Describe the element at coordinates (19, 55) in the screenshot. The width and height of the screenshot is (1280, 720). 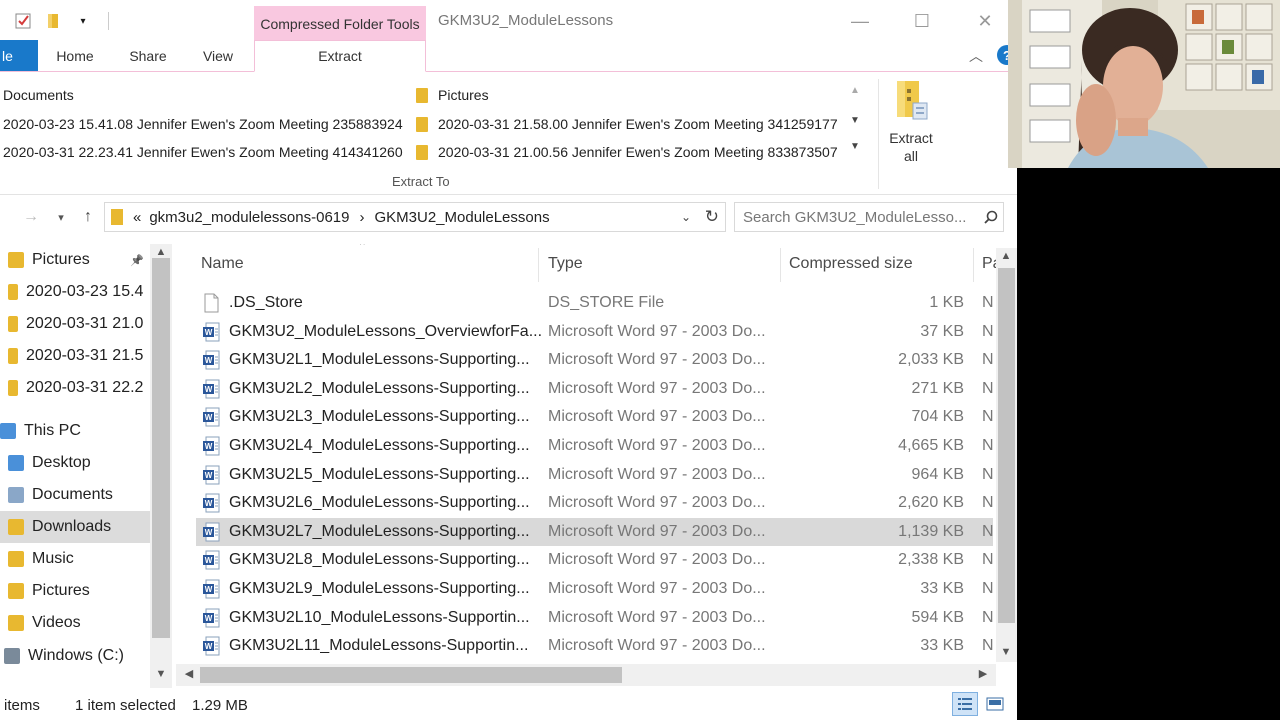
I see `tab-file: le` at that location.